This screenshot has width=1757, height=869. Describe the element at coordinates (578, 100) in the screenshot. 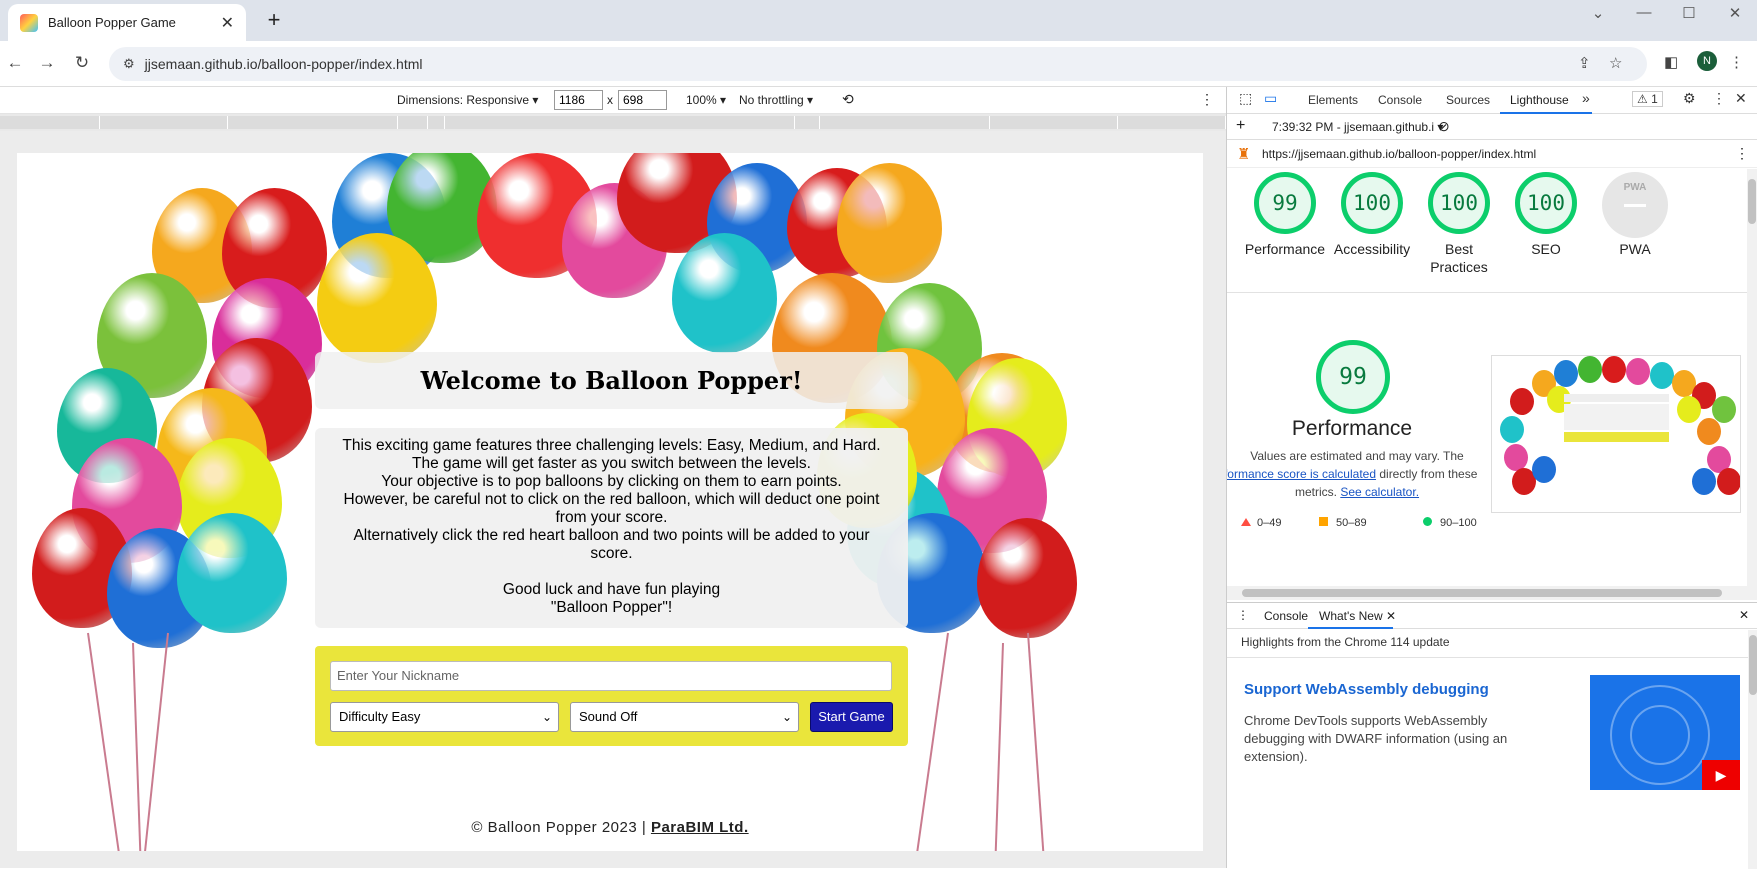

I see `width-input` at that location.